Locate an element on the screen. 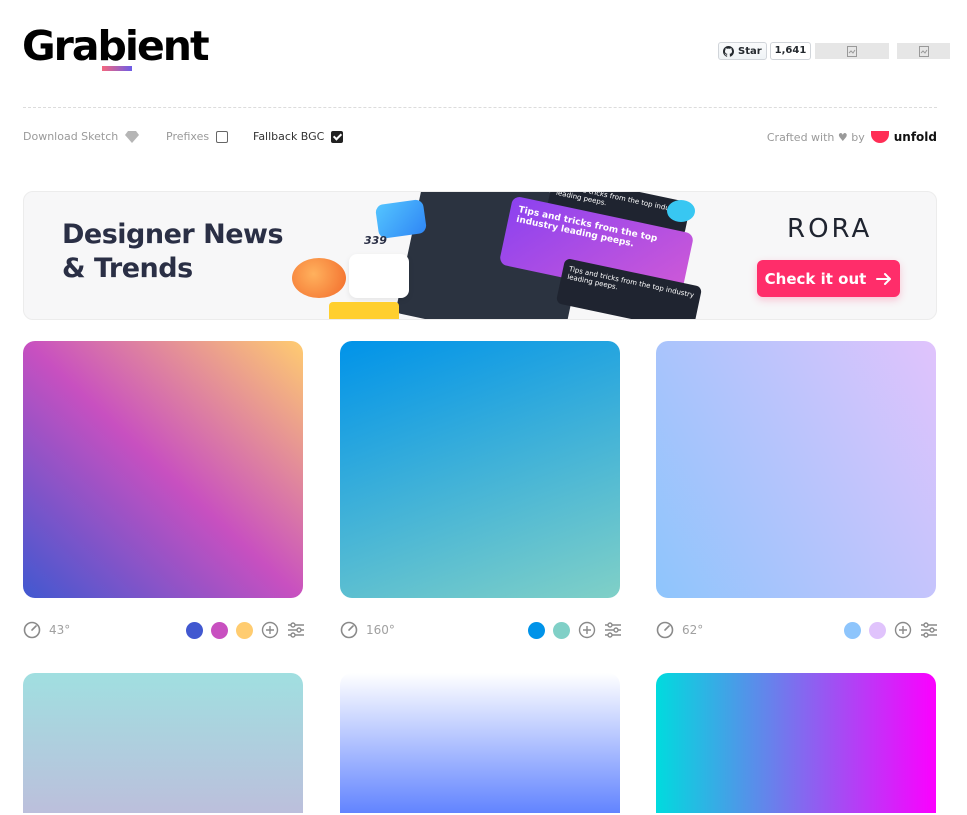 The image size is (967, 815). gradient-angle: 62° is located at coordinates (679, 630).